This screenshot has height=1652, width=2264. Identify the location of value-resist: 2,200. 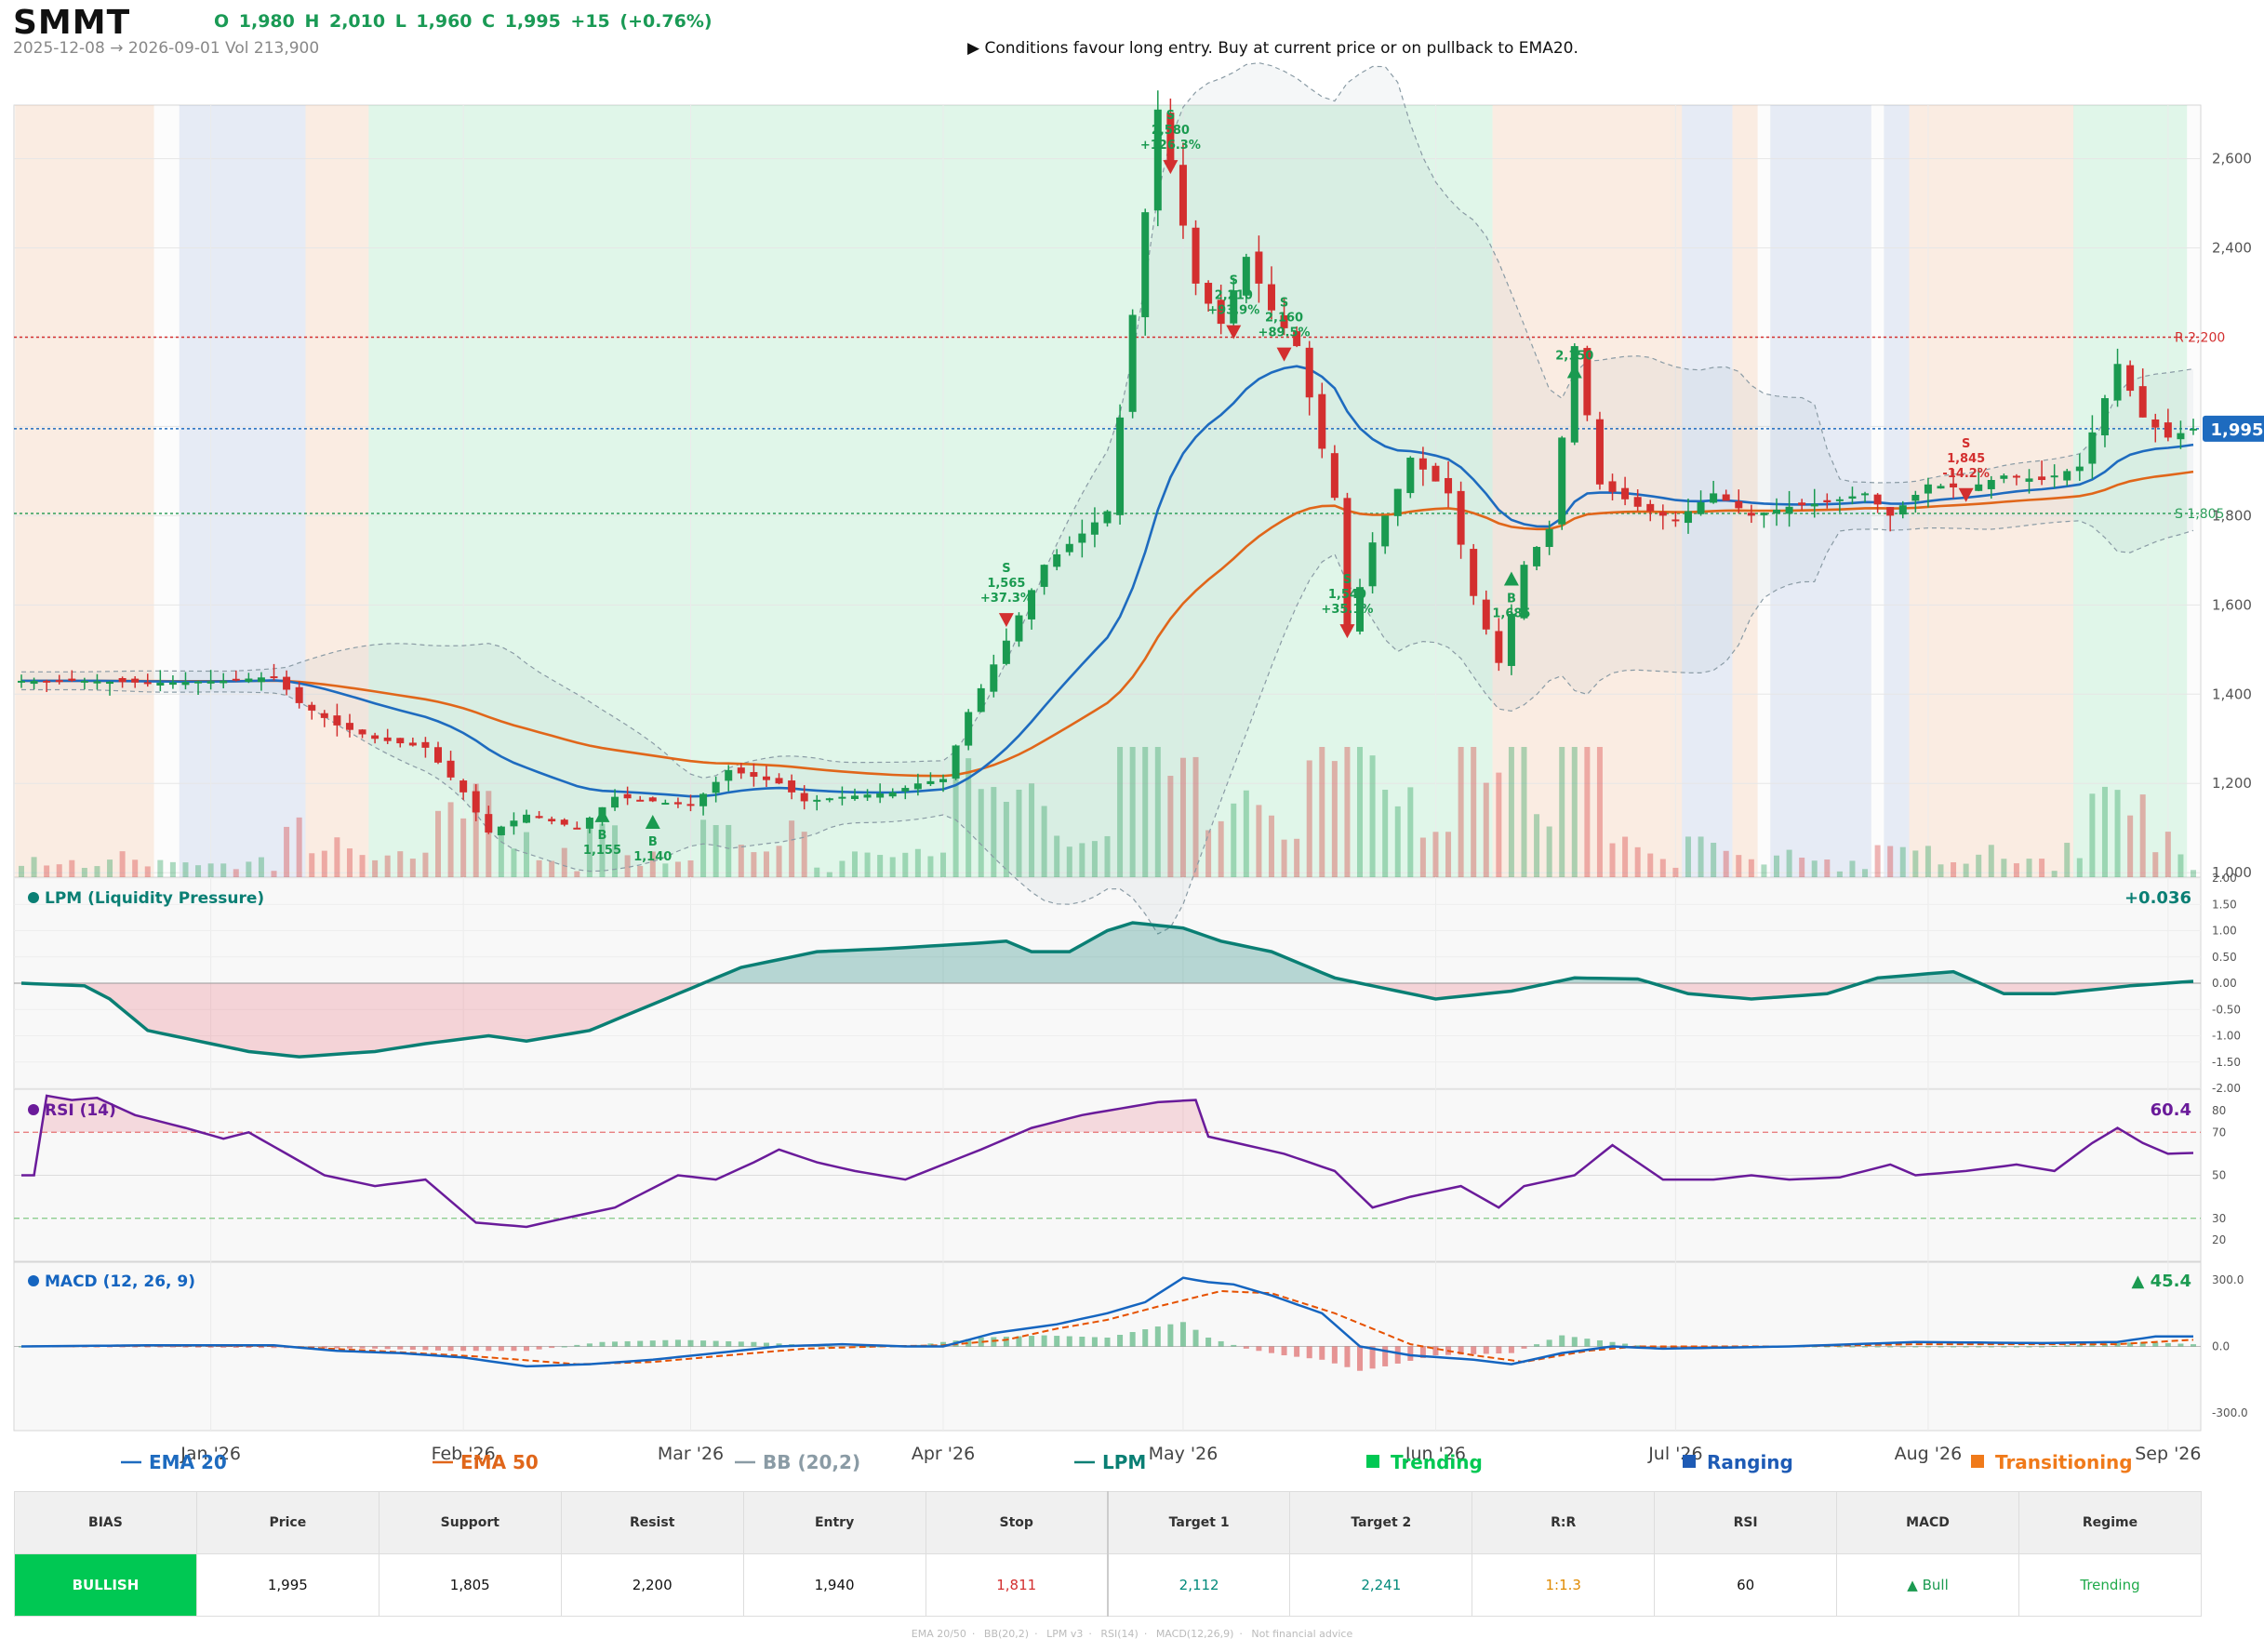
(652, 1585).